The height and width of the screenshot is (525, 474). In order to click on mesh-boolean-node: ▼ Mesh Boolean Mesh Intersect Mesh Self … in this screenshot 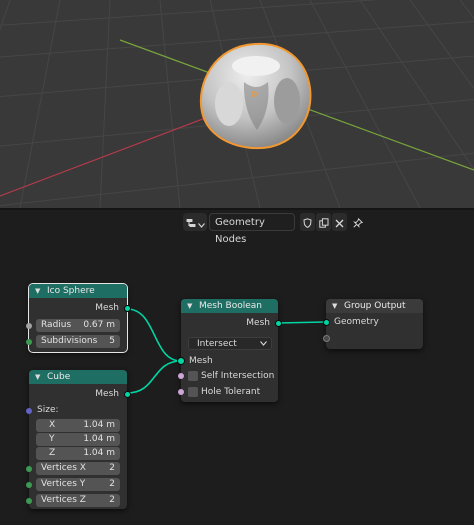, I will do `click(229, 350)`.